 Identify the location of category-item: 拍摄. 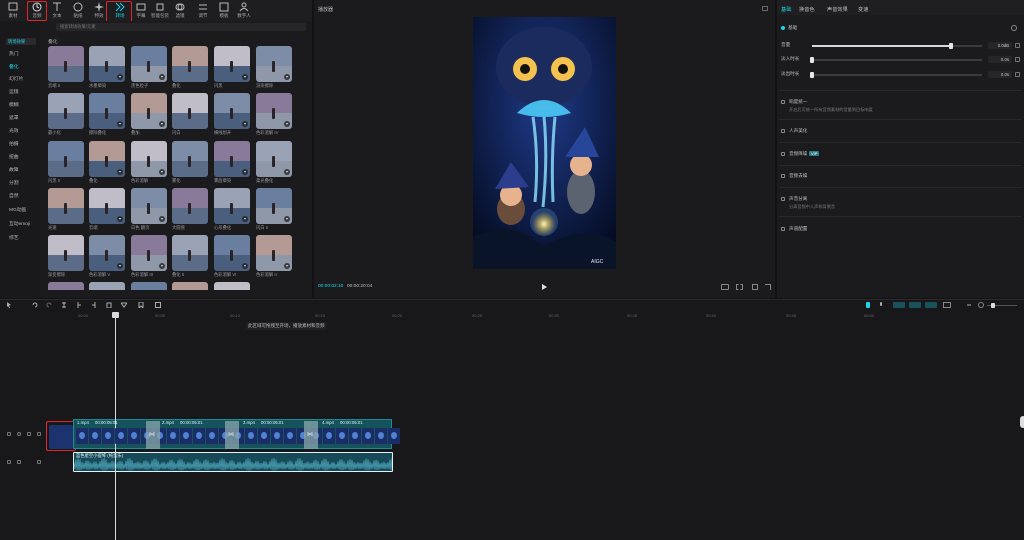
(14, 143).